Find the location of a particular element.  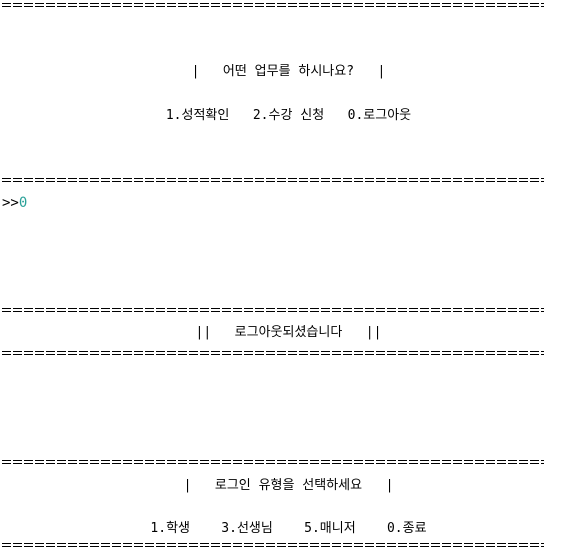

prompt-symbol: >> is located at coordinates (10, 203).